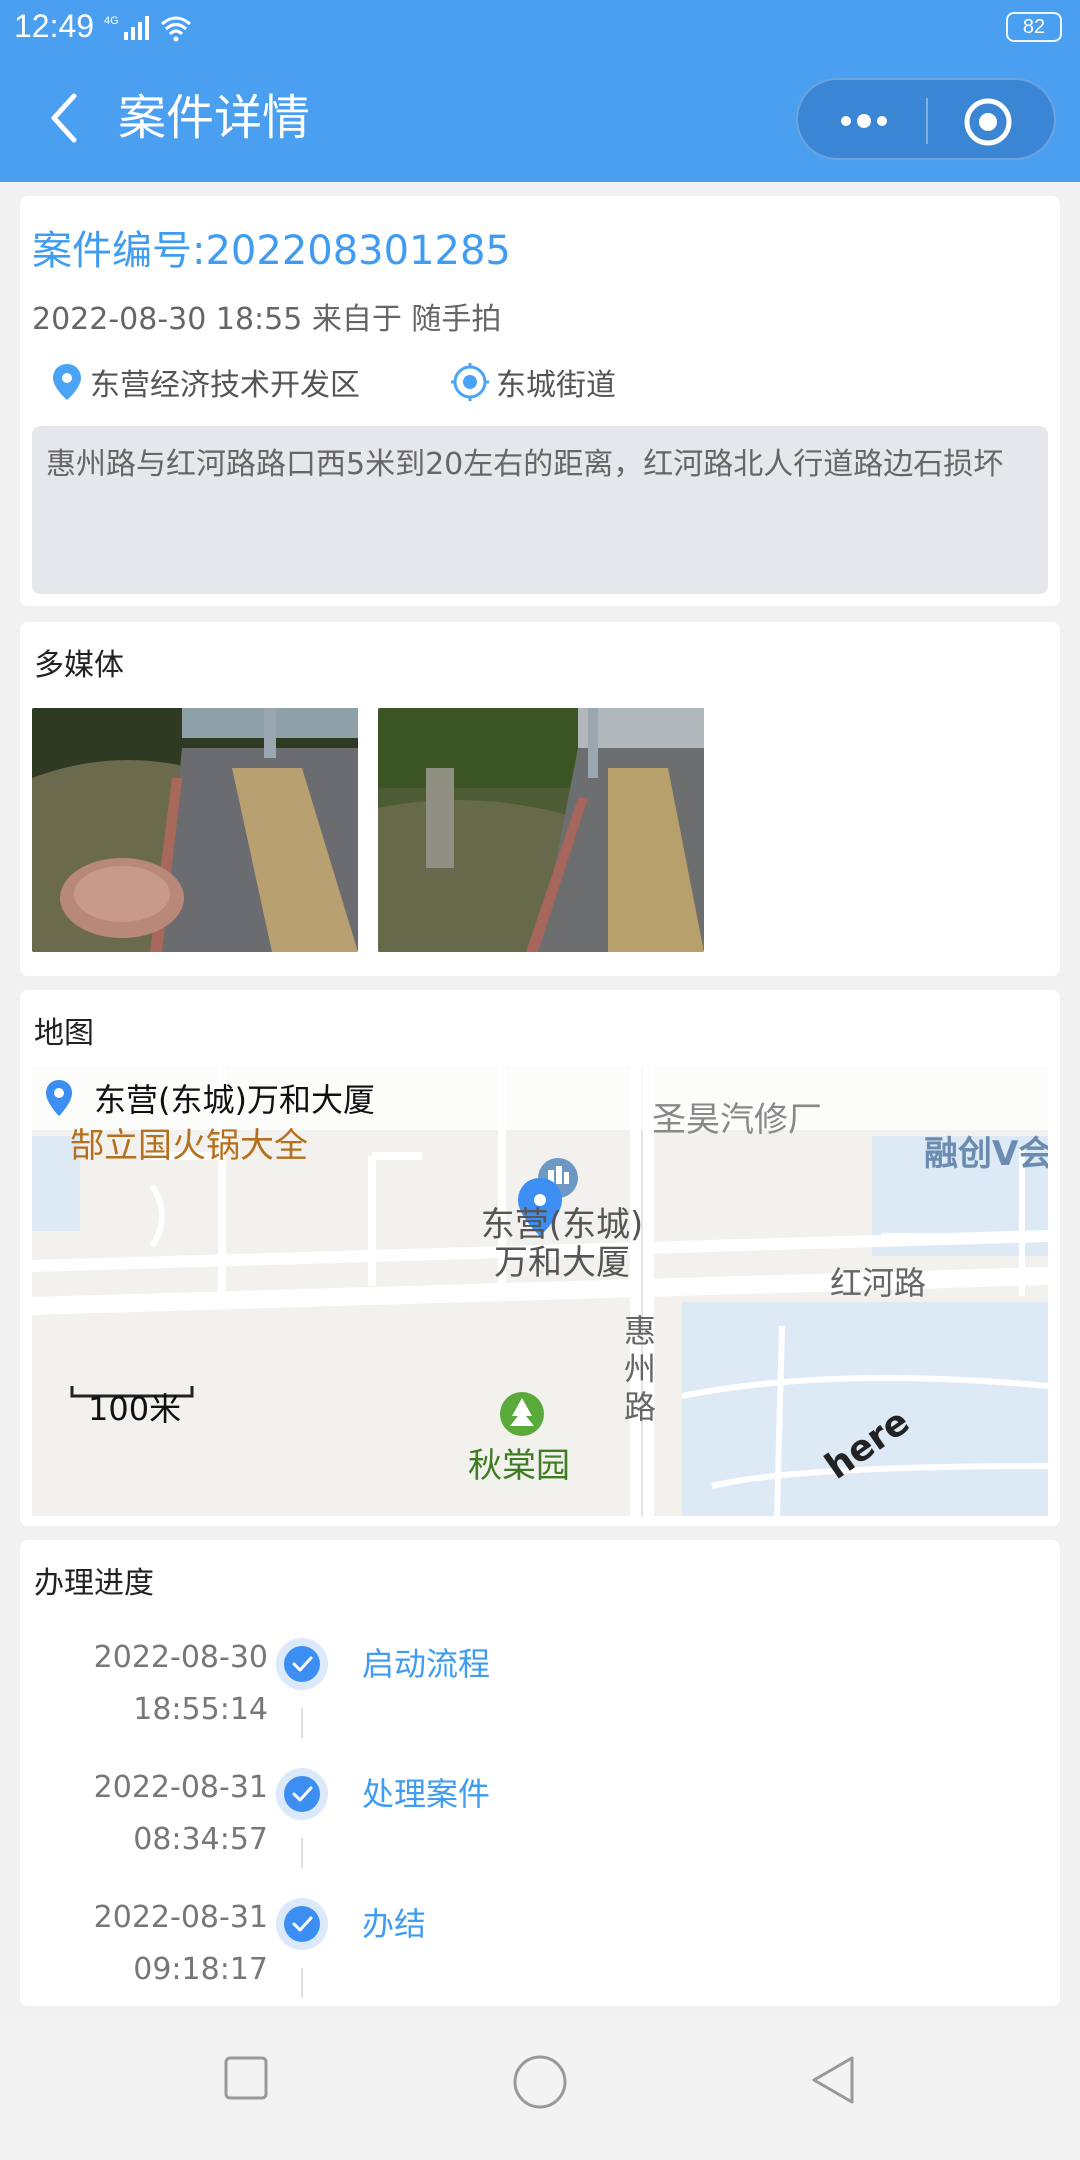 This screenshot has height=2160, width=1080. I want to click on miniprogram-capsule, so click(926, 119).